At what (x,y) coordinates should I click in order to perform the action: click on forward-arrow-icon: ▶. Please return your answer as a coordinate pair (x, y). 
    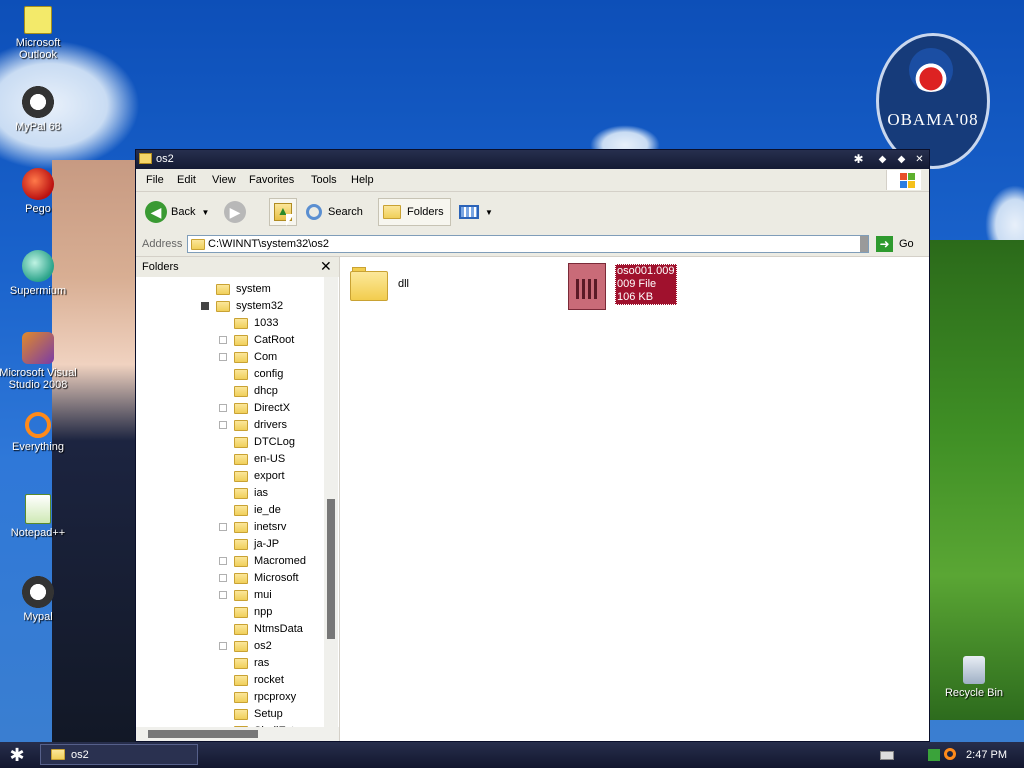
    Looking at the image, I should click on (235, 212).